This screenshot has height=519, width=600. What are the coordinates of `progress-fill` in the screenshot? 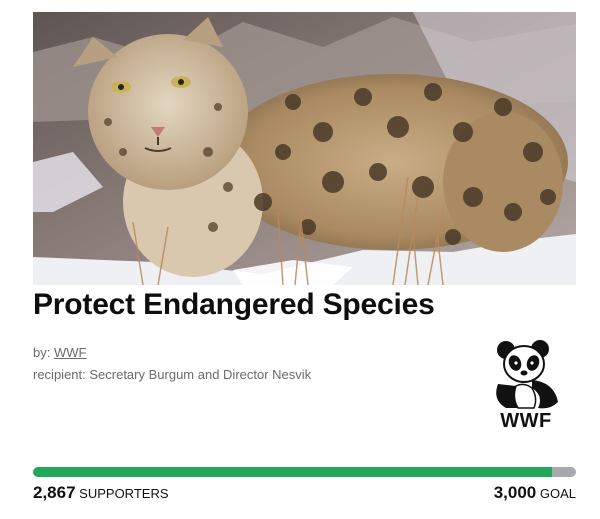 It's located at (292, 472).